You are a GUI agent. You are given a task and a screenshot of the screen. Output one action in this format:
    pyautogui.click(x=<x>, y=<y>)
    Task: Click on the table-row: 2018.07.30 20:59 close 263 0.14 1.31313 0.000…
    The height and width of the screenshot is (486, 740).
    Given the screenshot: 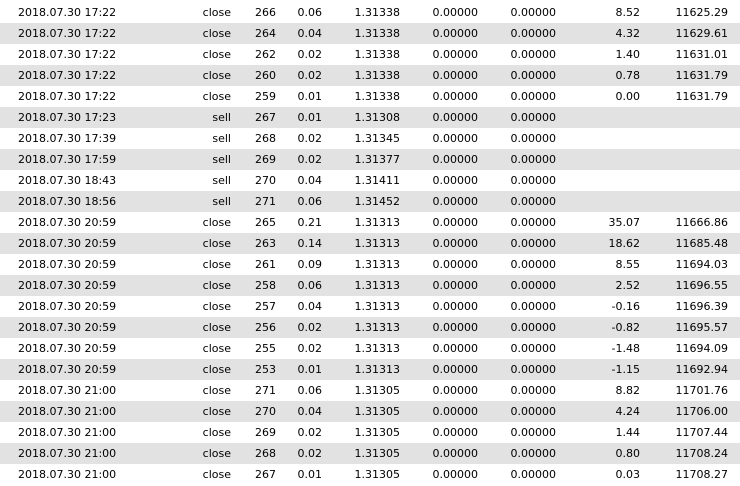 What is the action you would take?
    pyautogui.click(x=370, y=243)
    